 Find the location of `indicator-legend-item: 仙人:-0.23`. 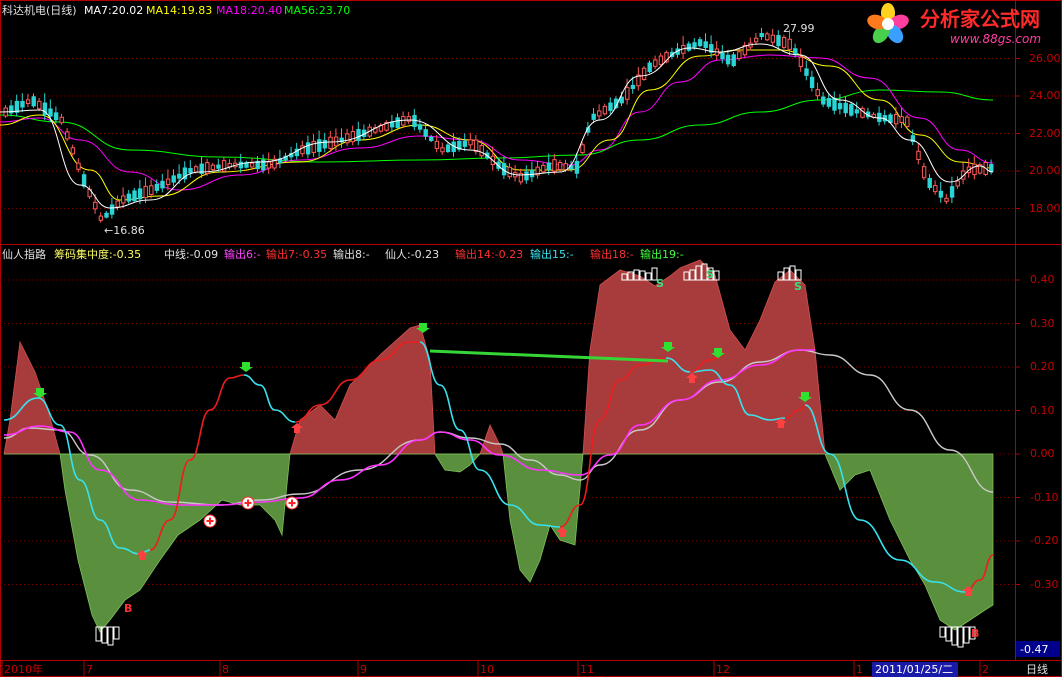

indicator-legend-item: 仙人:-0.23 is located at coordinates (412, 254).